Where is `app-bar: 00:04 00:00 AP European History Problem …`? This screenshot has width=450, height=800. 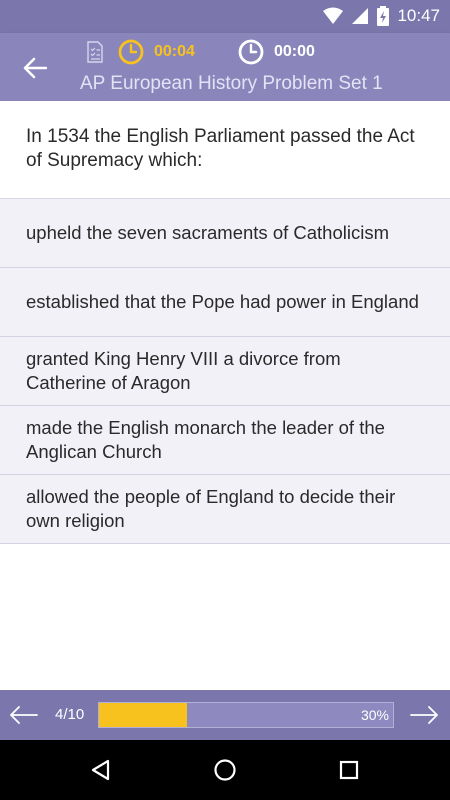 app-bar: 00:04 00:00 AP European History Problem … is located at coordinates (225, 67).